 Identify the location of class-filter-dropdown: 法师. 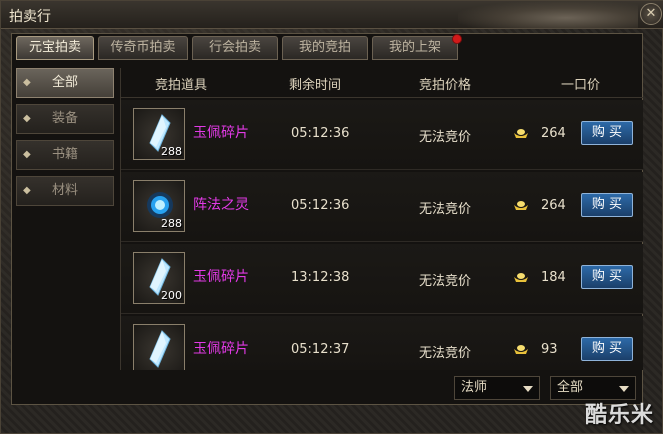
(497, 388).